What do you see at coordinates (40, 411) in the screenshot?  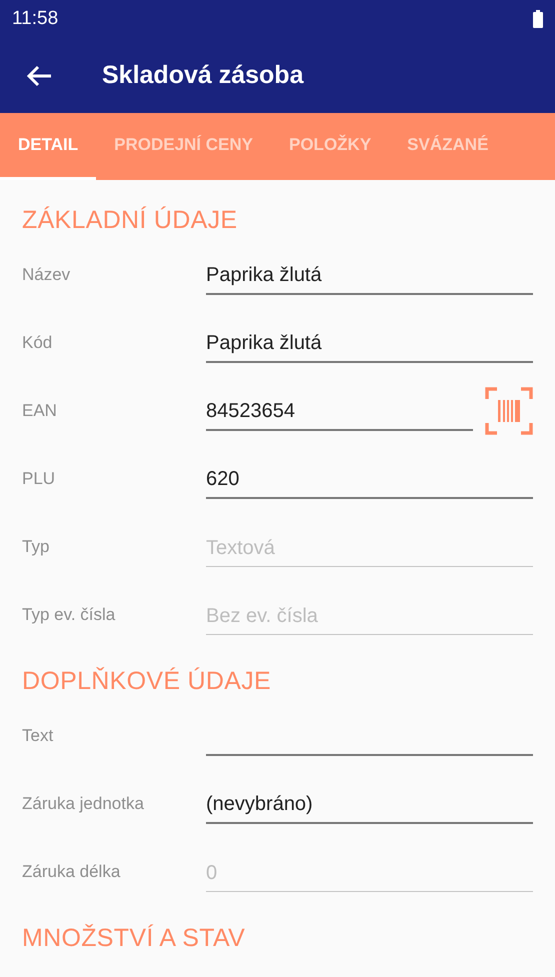 I see `field-label: EAN` at bounding box center [40, 411].